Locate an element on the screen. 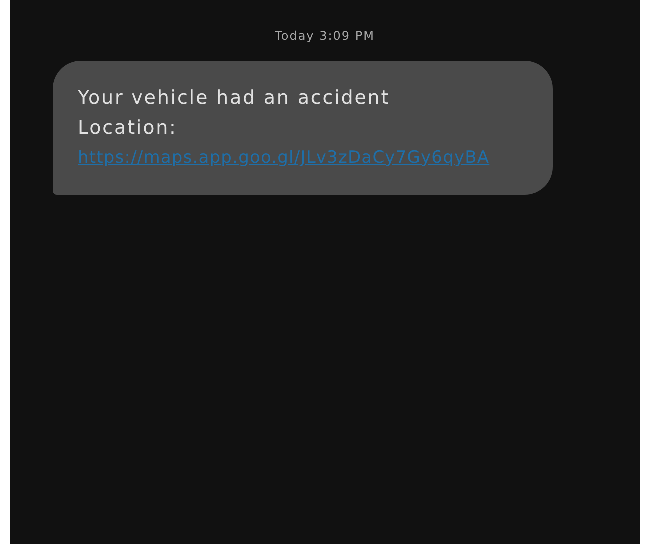 The image size is (648, 544). message-text: Your vehicle had an accident Location: https://maps.app.goo.gl/JLv3zDaCy7Gy6qyBA is located at coordinates (300, 128).